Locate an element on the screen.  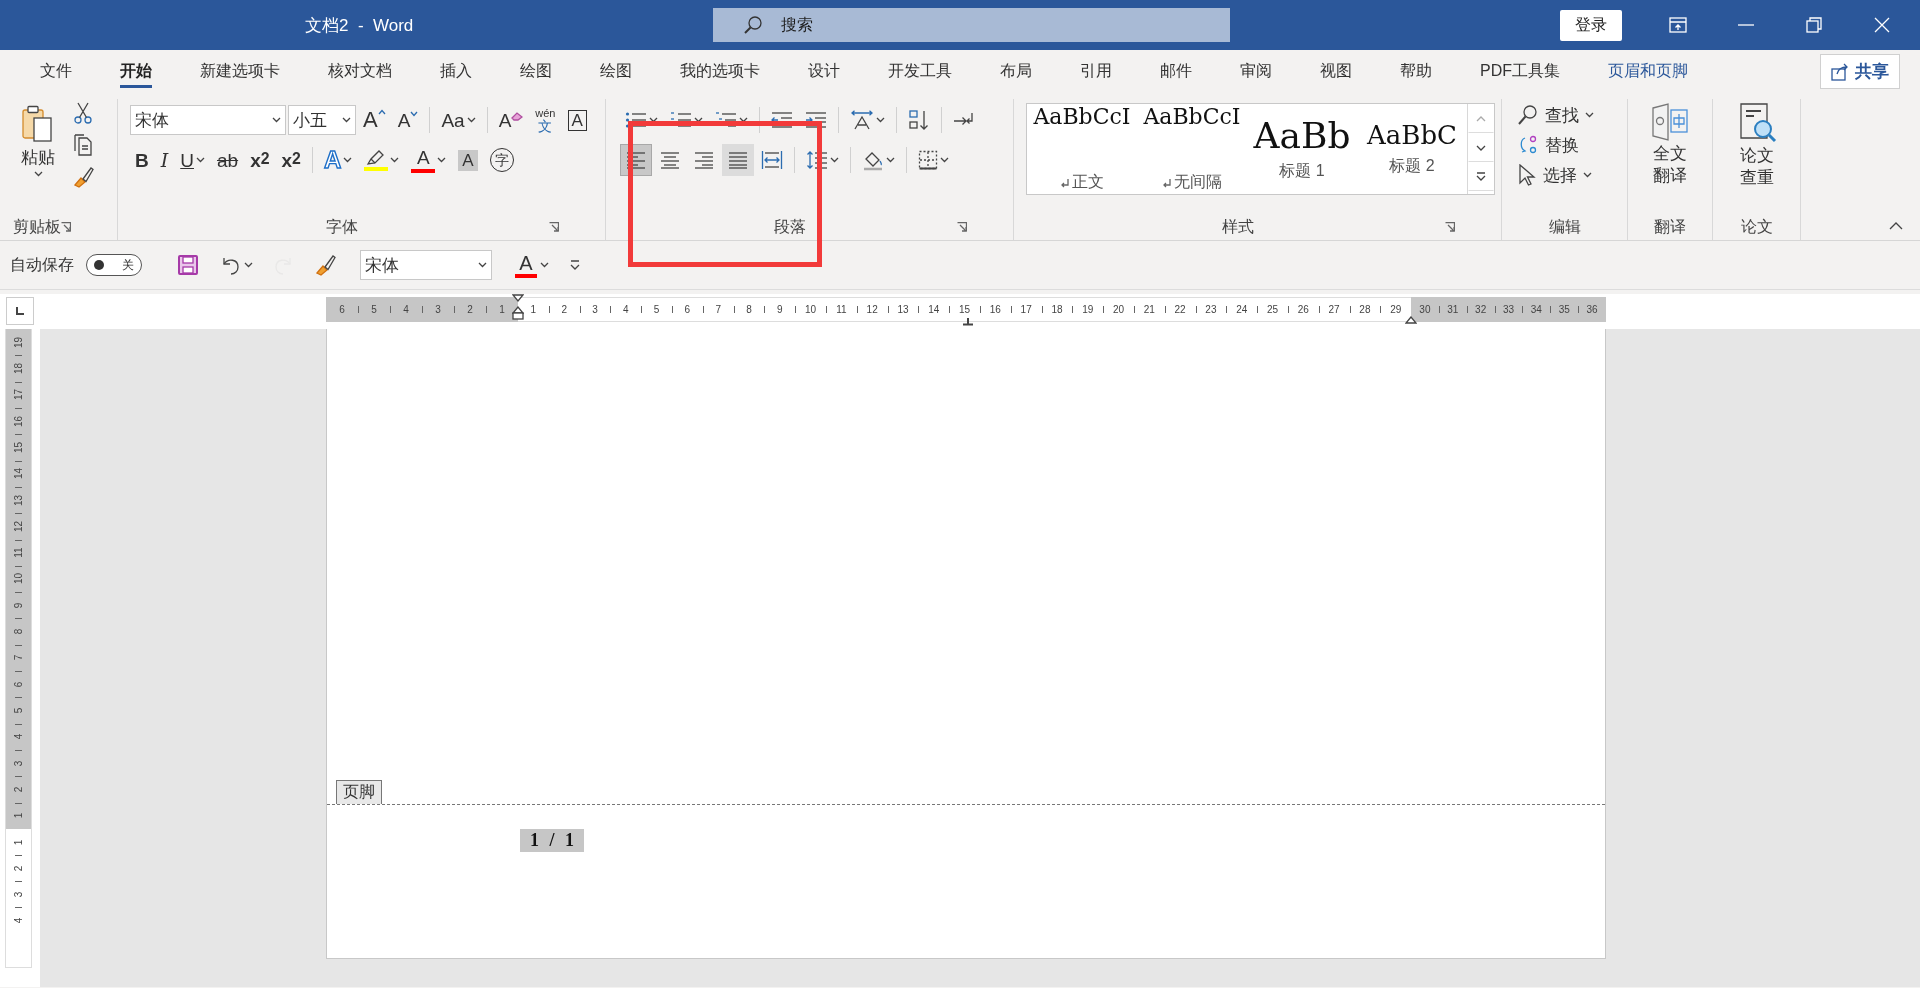
shading-button: A is located at coordinates (468, 160).